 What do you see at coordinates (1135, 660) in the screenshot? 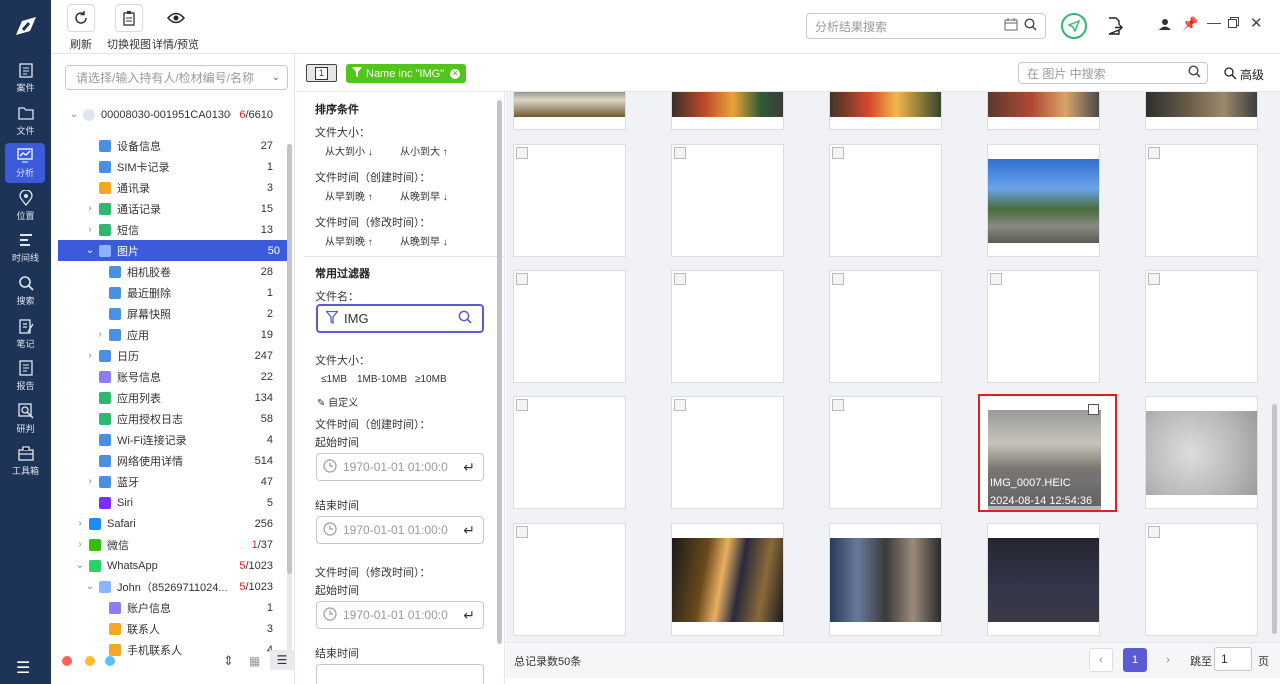
I see `page-number-button: 1` at bounding box center [1135, 660].